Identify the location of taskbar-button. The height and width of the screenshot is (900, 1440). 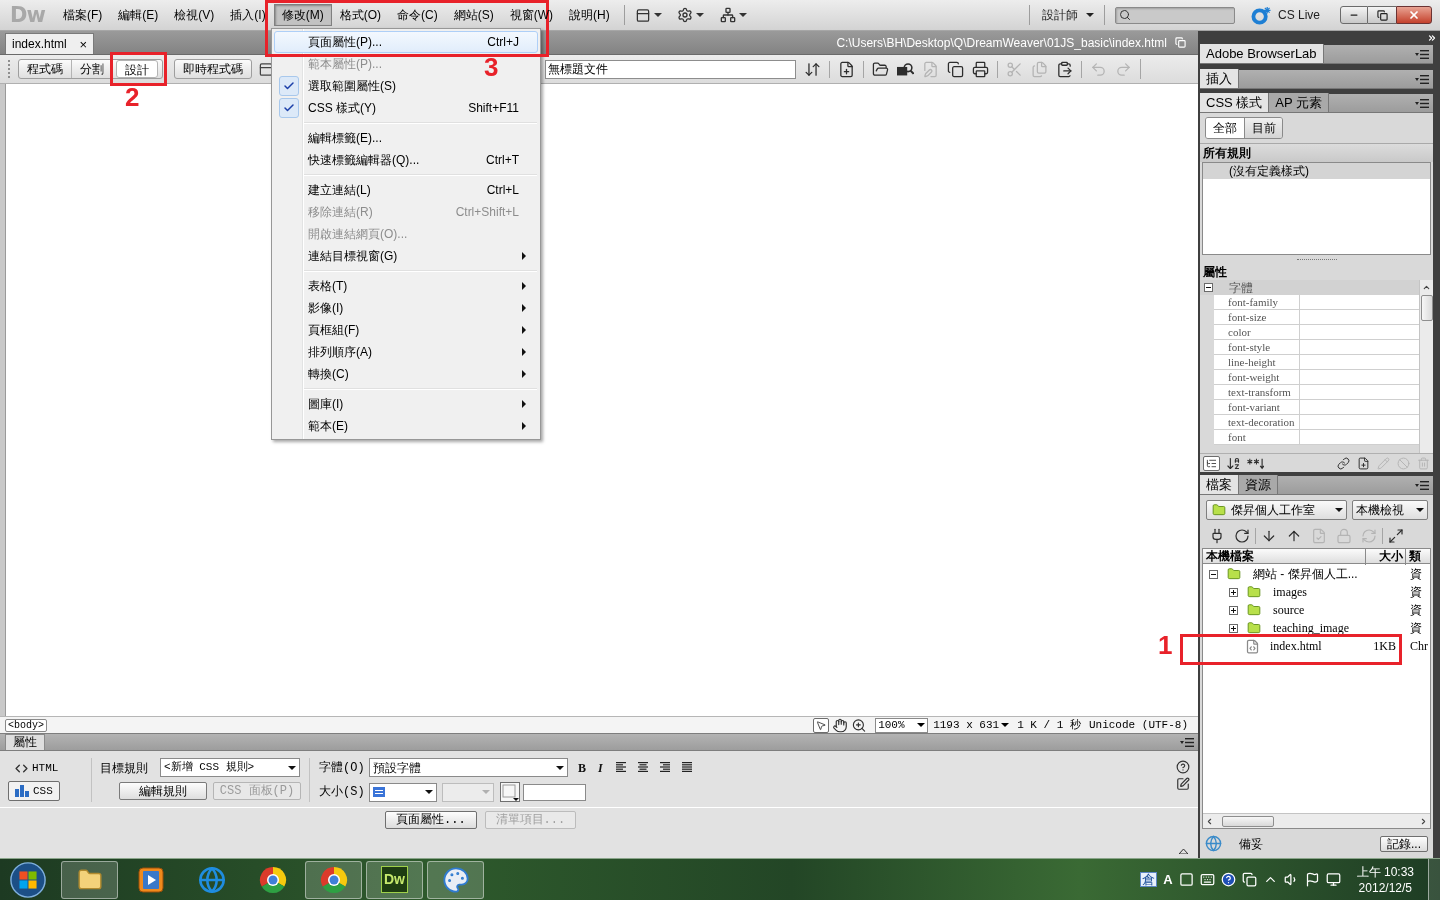
(333, 879).